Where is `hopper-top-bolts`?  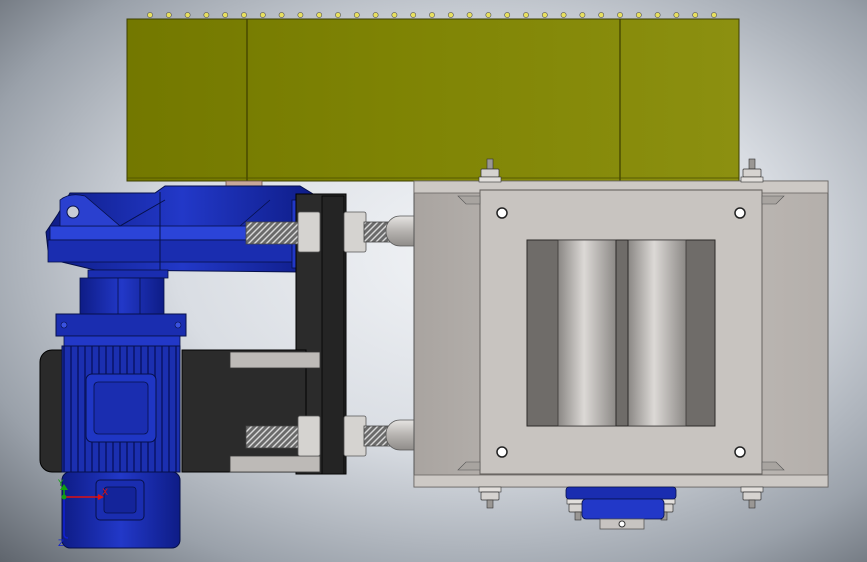 hopper-top-bolts is located at coordinates (432, 15).